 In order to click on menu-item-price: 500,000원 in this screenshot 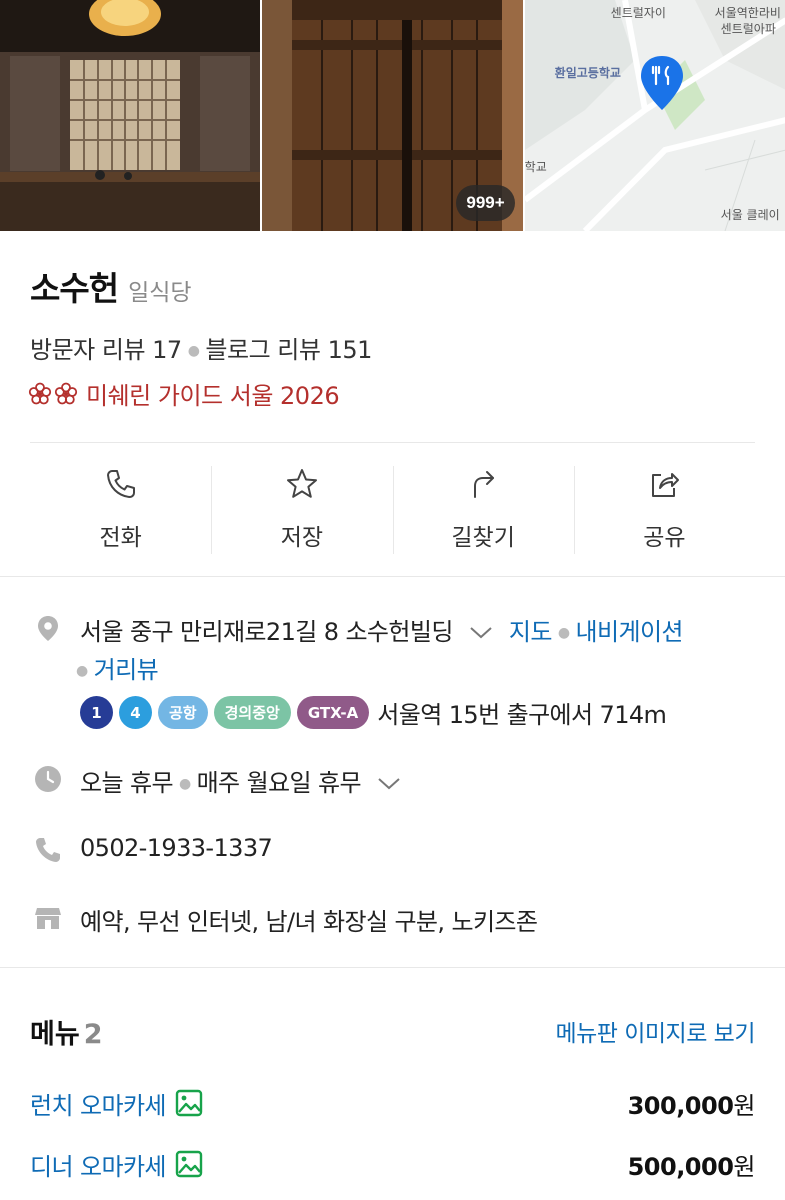, I will do `click(691, 1164)`.